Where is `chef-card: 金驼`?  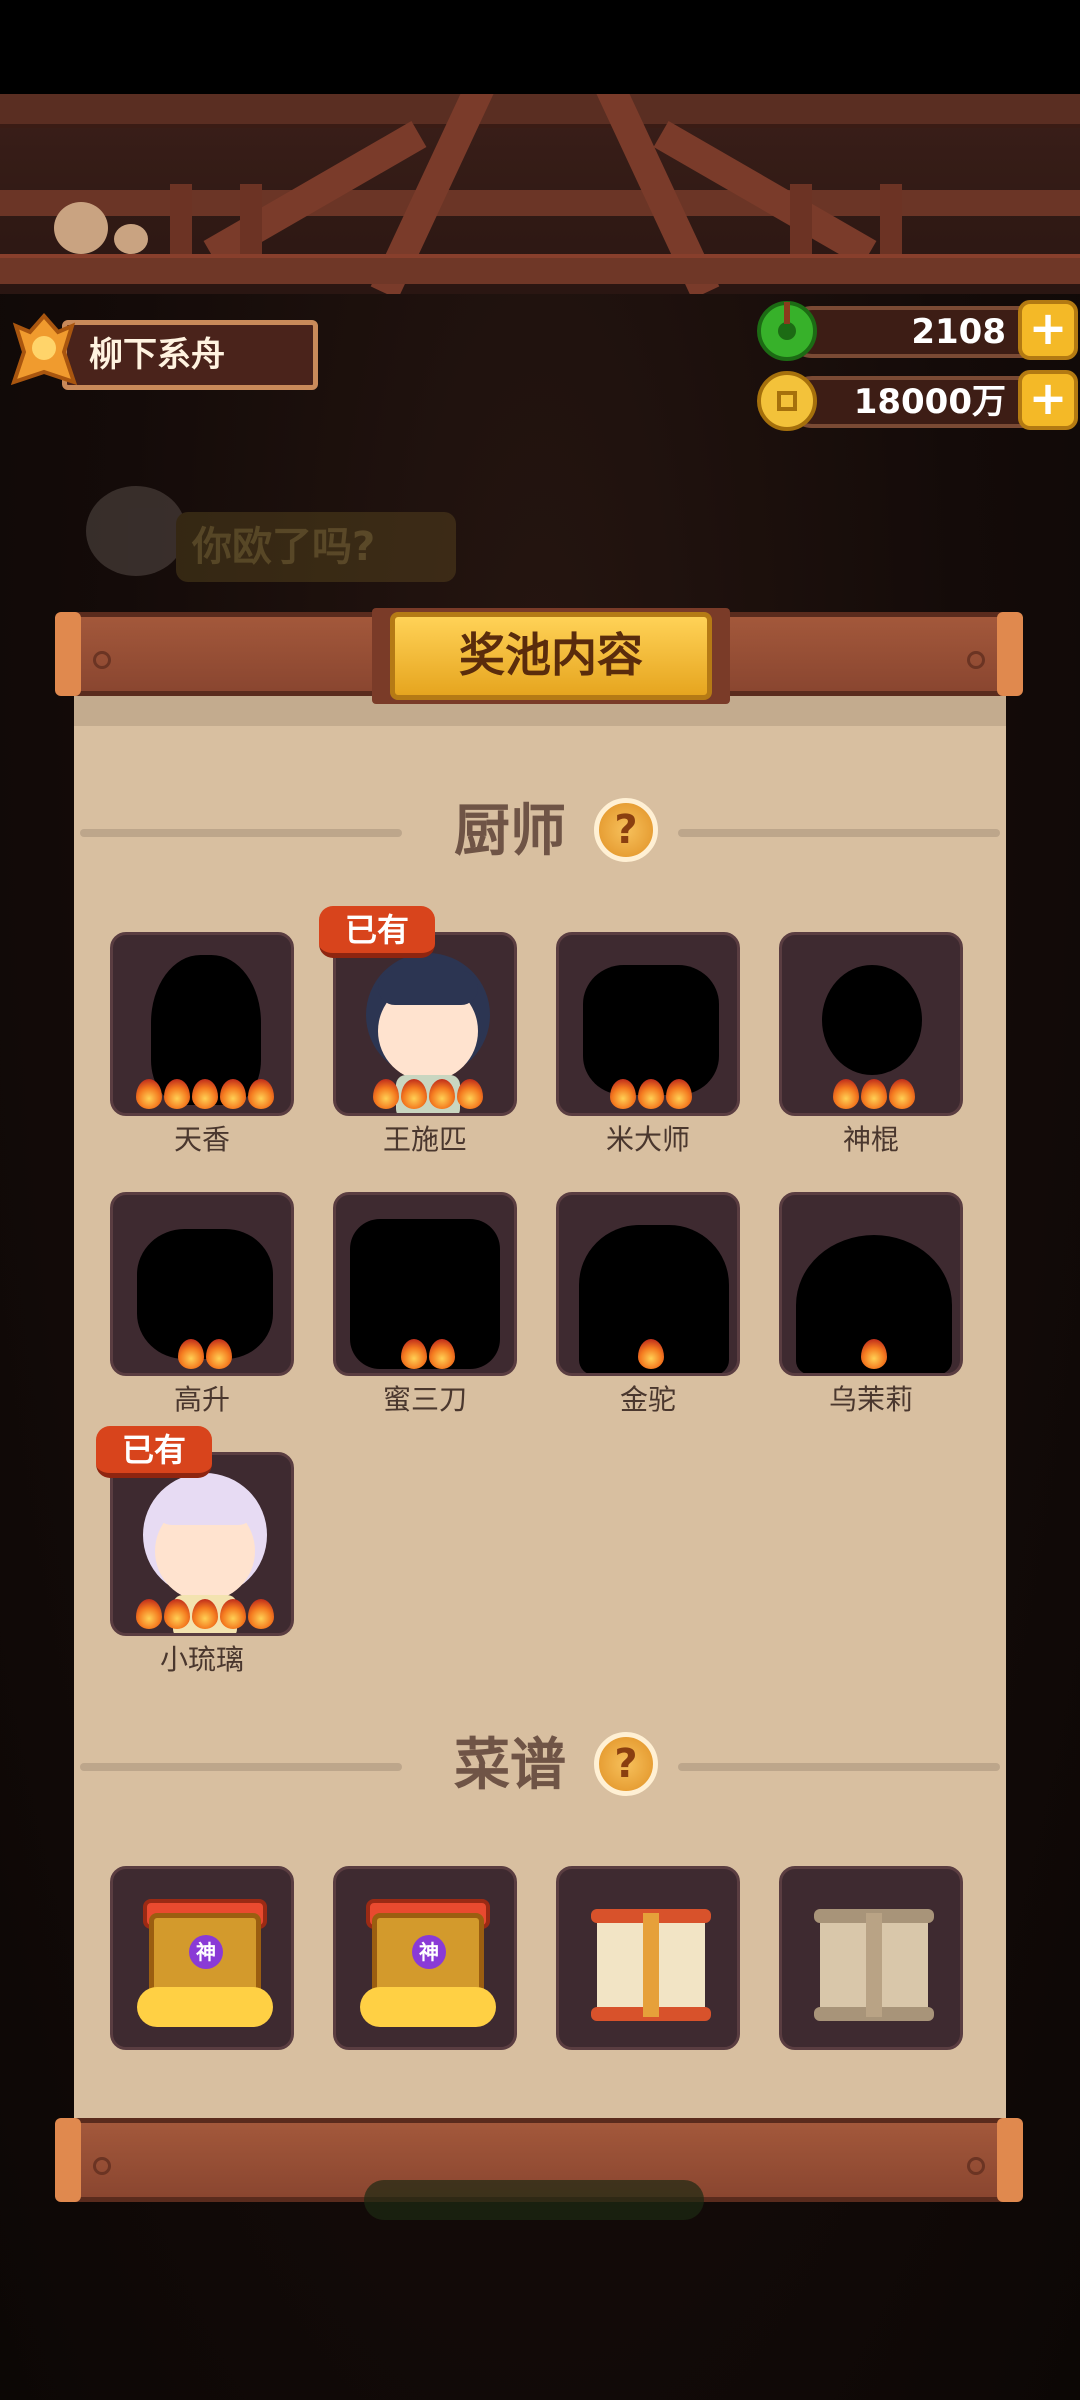
chef-card: 金驼 is located at coordinates (648, 1312).